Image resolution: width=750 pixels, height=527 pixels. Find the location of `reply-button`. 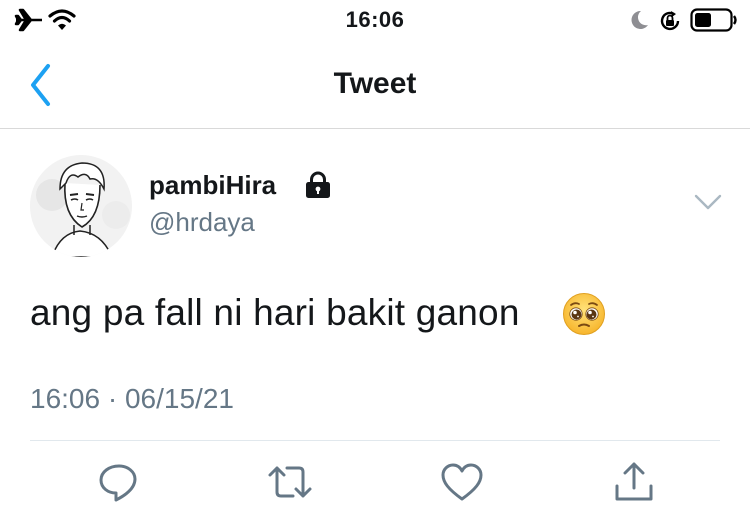

reply-button is located at coordinates (119, 482).